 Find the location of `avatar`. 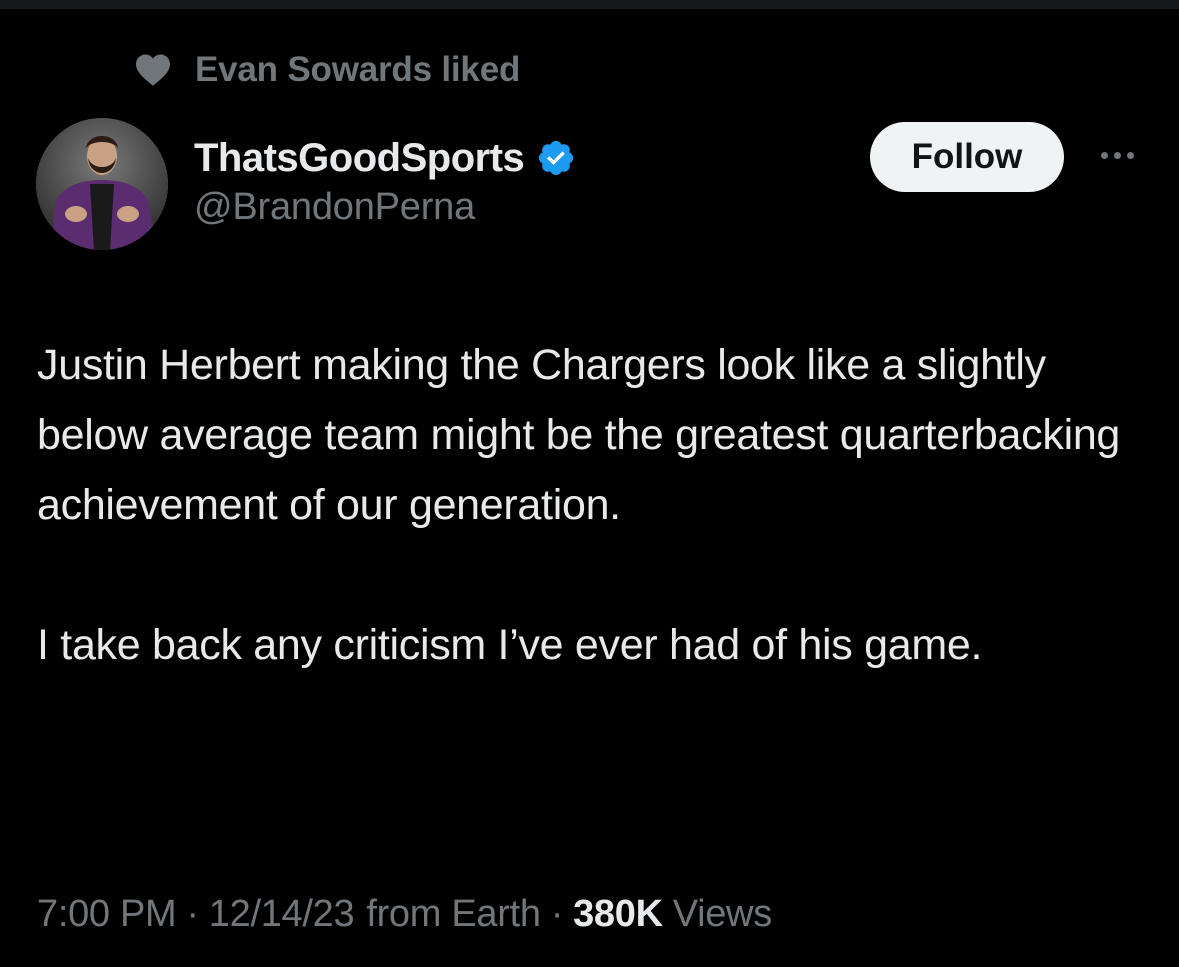

avatar is located at coordinates (102, 184).